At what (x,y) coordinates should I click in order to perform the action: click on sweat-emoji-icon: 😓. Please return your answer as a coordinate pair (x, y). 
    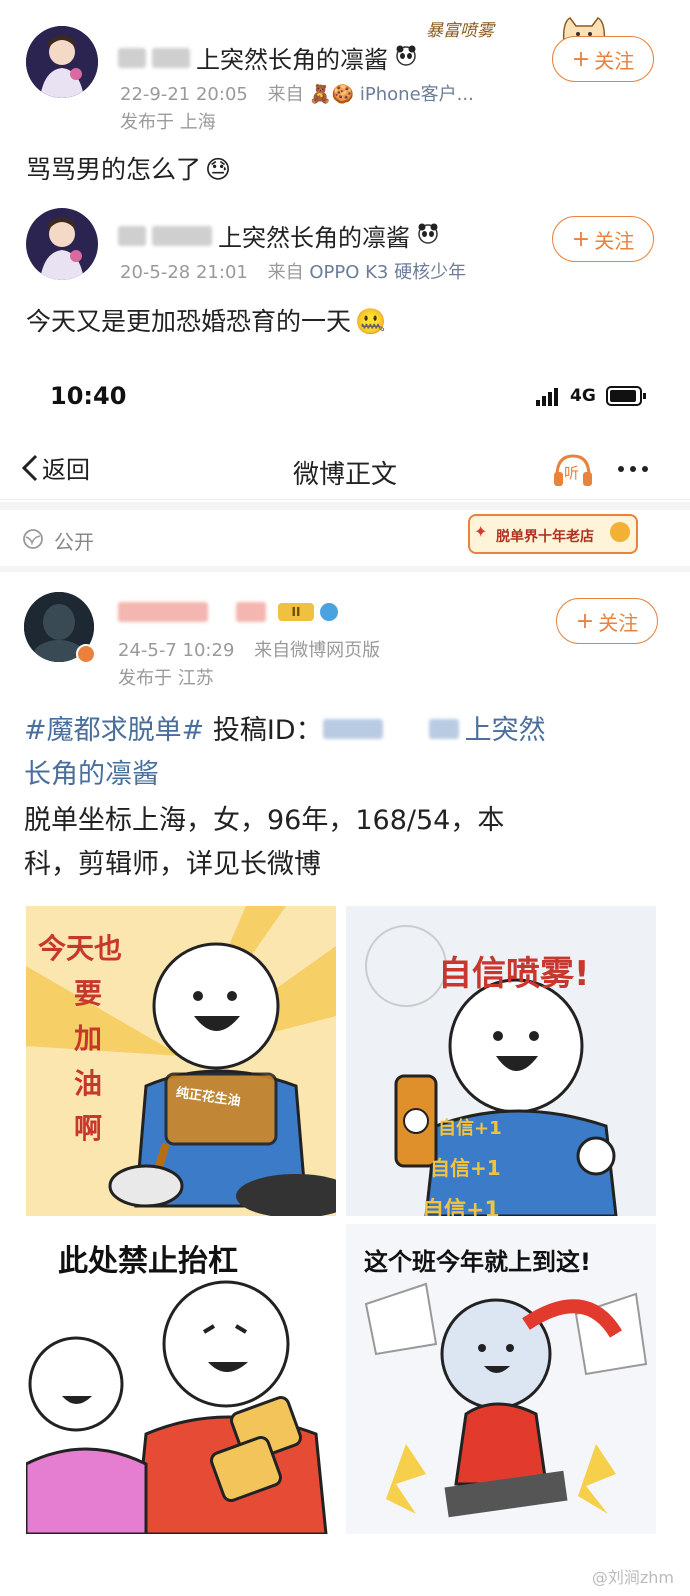
    Looking at the image, I should click on (218, 169).